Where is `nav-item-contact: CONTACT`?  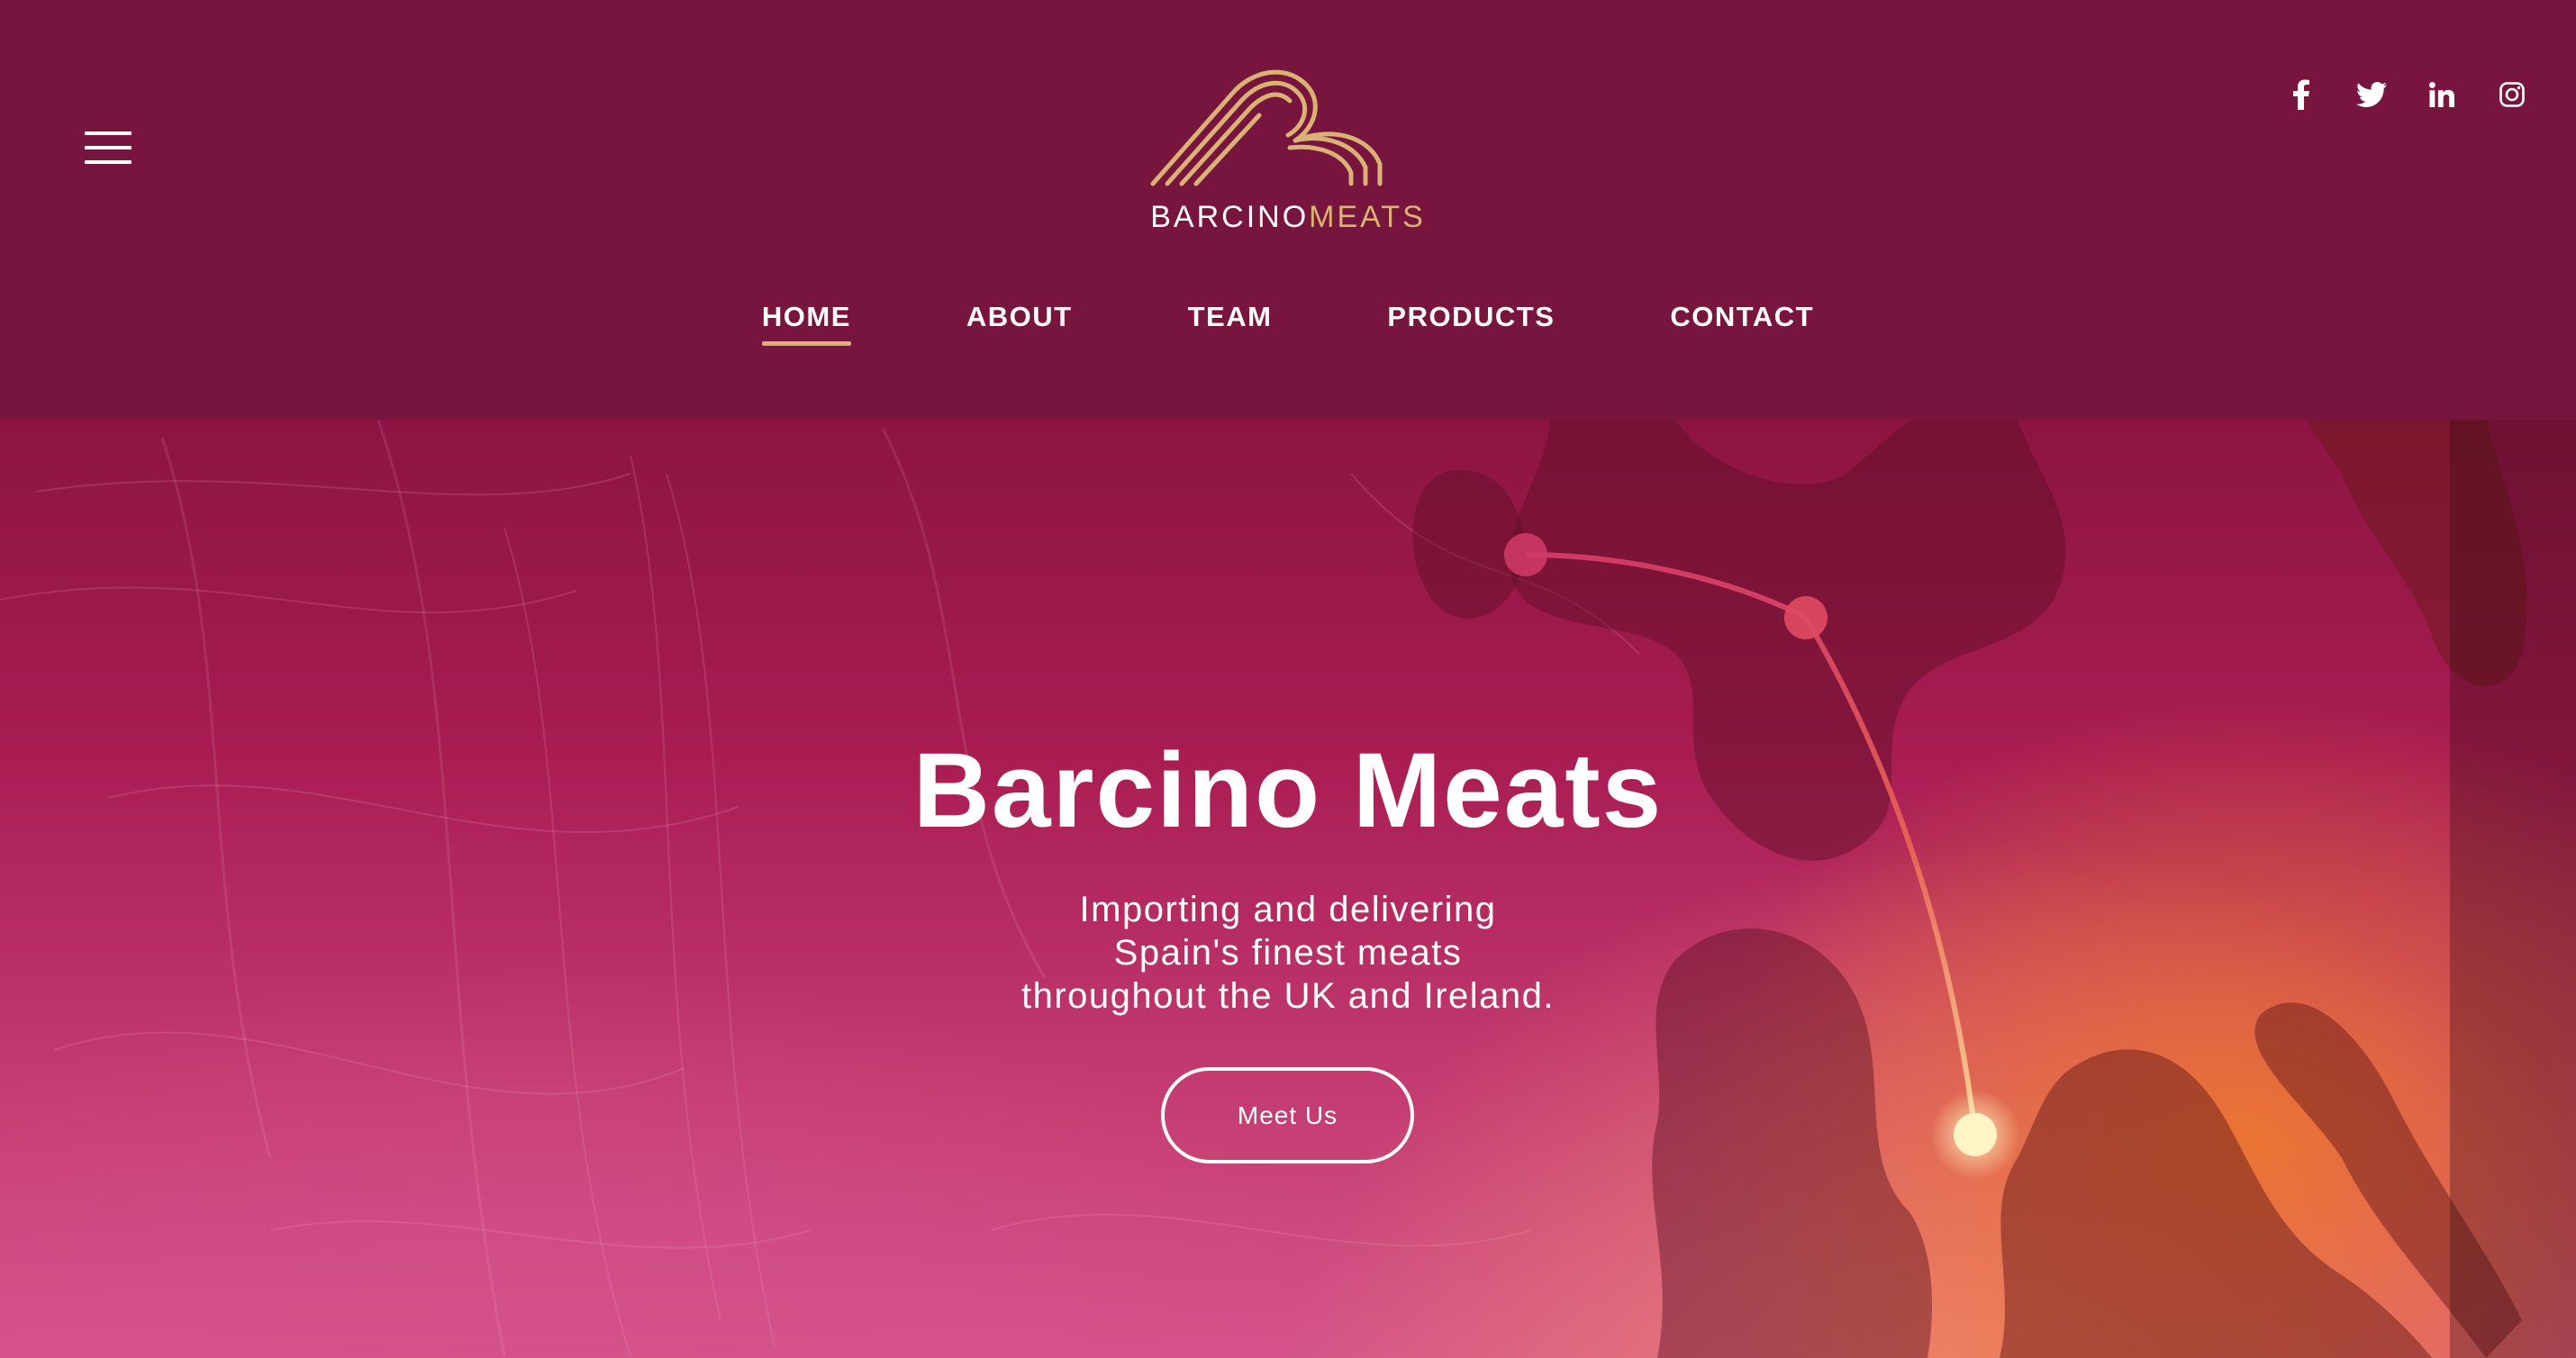
nav-item-contact: CONTACT is located at coordinates (1742, 323).